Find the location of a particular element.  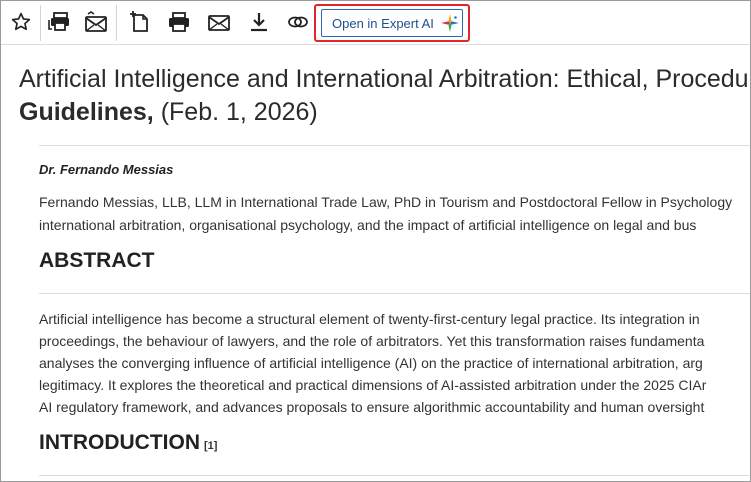

footnote-link: [1] is located at coordinates (210, 446).